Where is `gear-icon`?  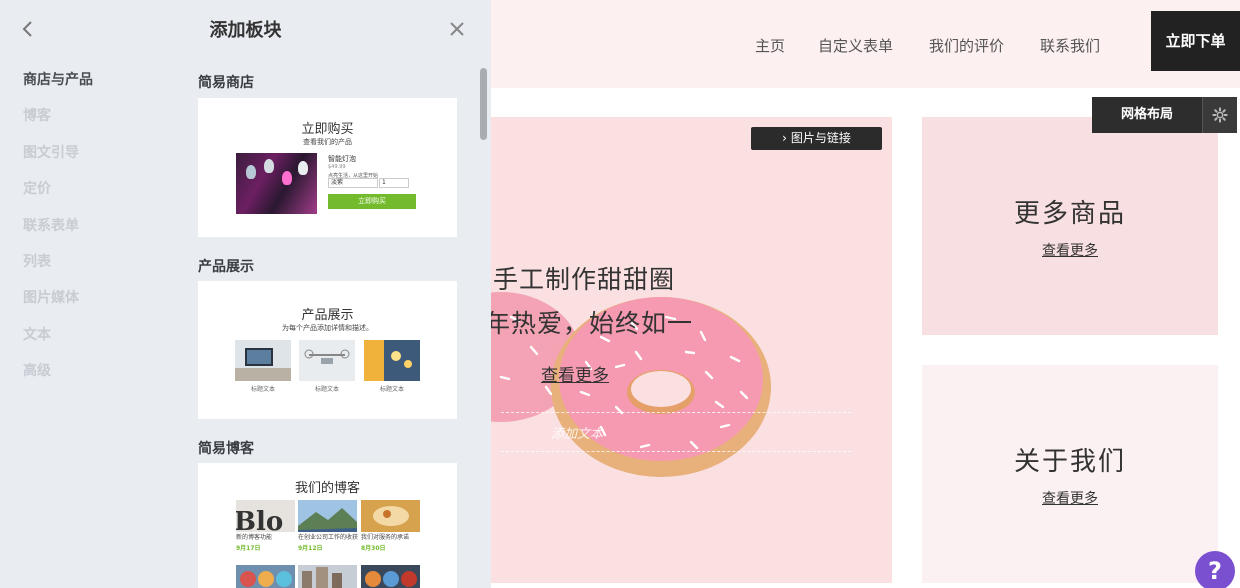 gear-icon is located at coordinates (1220, 115).